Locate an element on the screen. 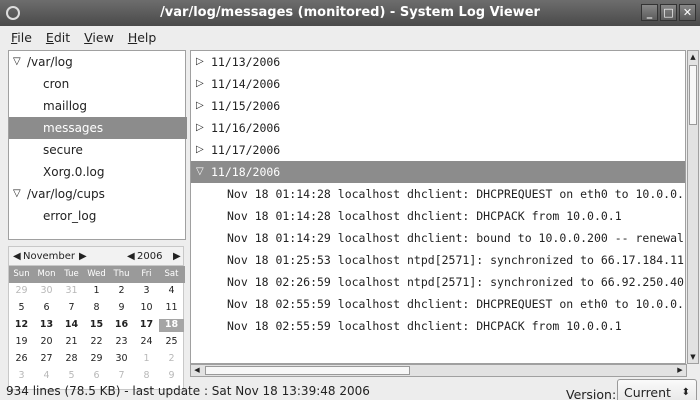  tree-item-label: secure is located at coordinates (63, 150).